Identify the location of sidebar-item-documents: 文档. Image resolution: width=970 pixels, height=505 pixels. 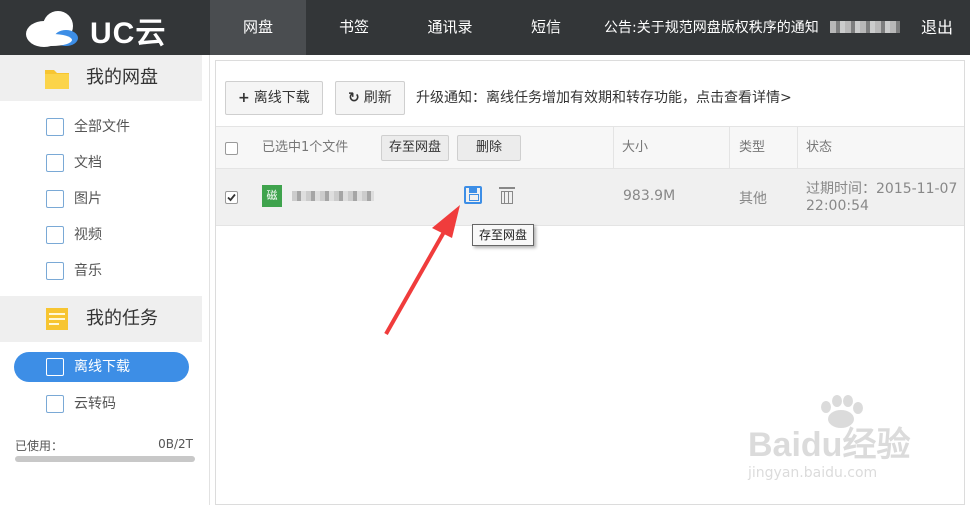
(101, 163).